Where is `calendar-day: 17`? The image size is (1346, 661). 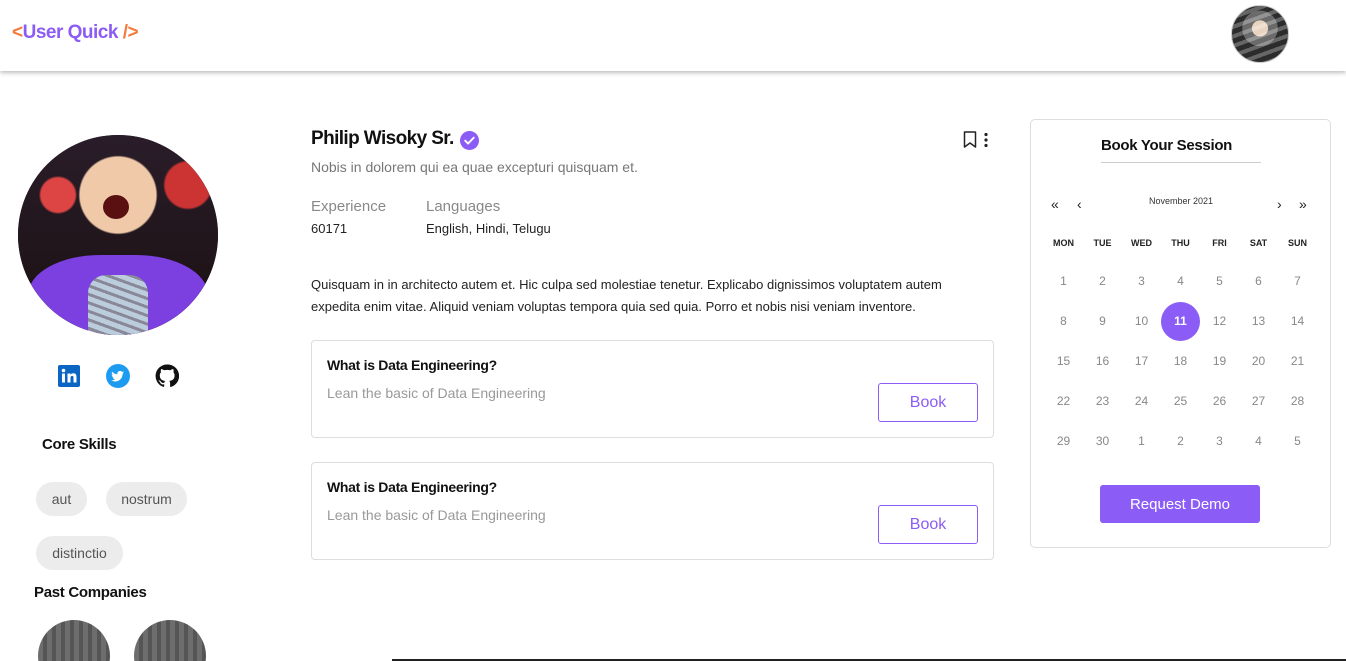 calendar-day: 17 is located at coordinates (1141, 361).